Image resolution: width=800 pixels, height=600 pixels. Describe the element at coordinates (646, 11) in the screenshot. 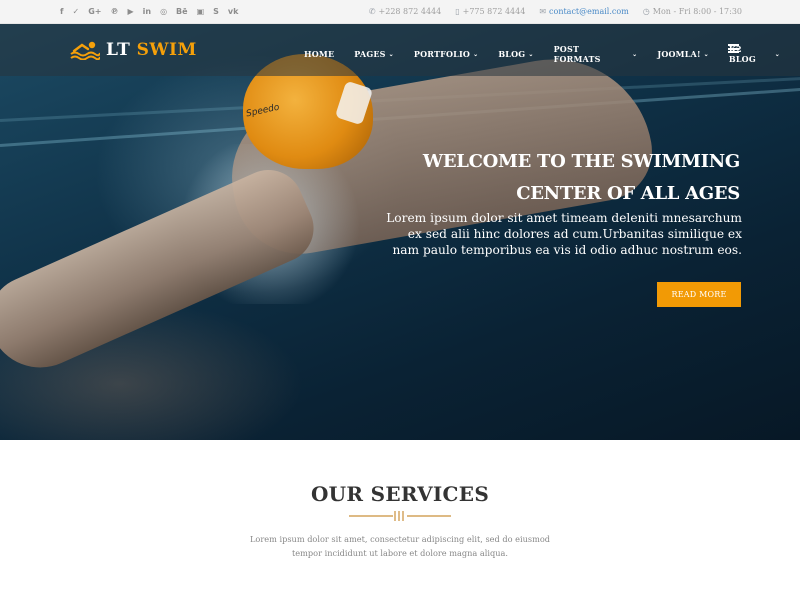

I see `clock-icon: ◷` at that location.